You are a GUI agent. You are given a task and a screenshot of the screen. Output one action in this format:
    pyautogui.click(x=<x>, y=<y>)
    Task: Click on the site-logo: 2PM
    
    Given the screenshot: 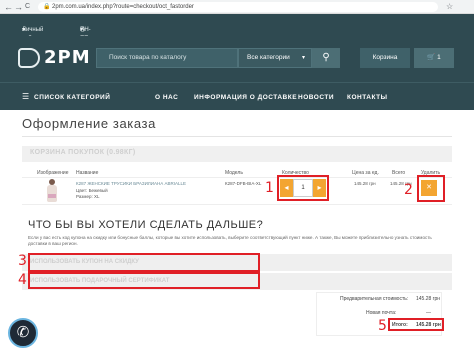 What is the action you would take?
    pyautogui.click(x=54, y=58)
    